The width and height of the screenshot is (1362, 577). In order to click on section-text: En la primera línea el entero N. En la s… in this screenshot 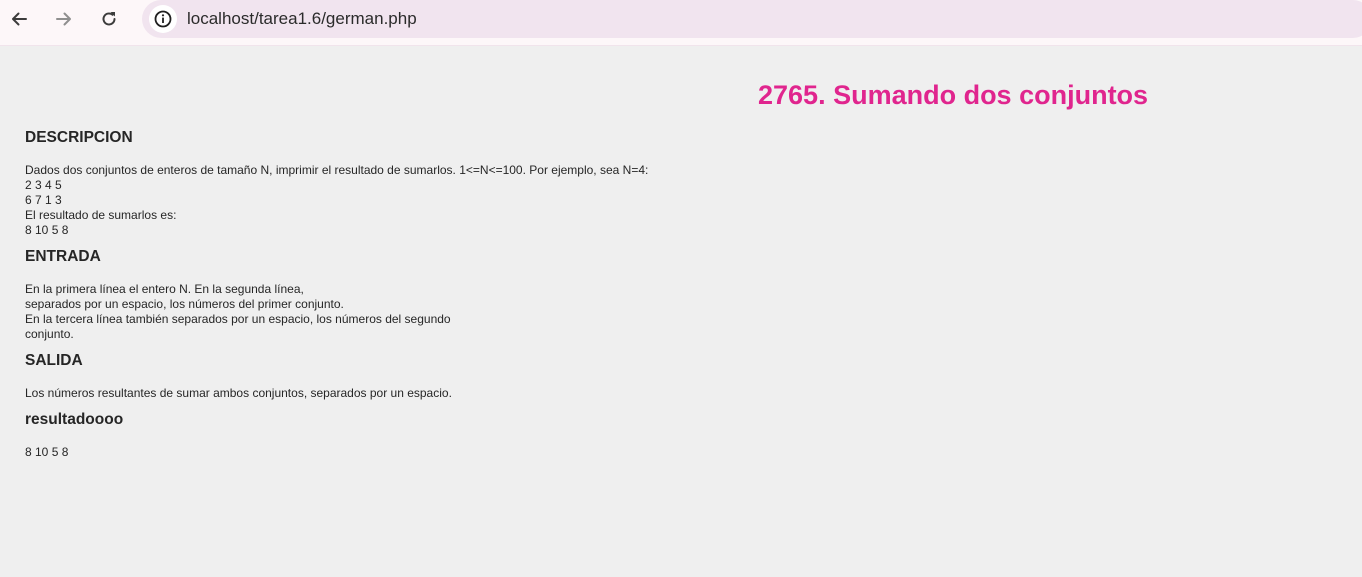, I will do `click(238, 311)`.